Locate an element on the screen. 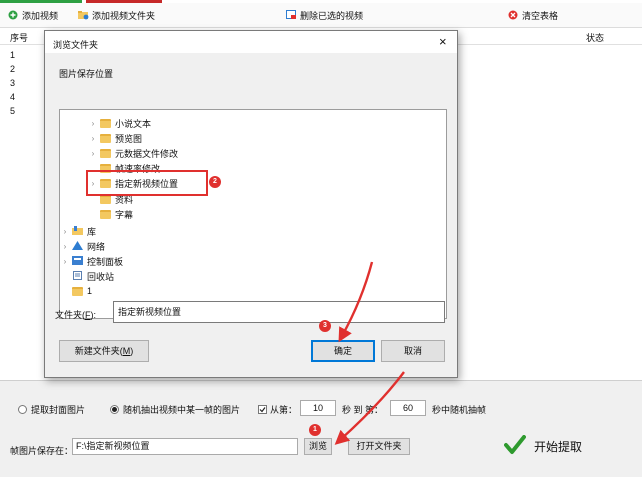  add-video-button: 添加视频 is located at coordinates (33, 15).